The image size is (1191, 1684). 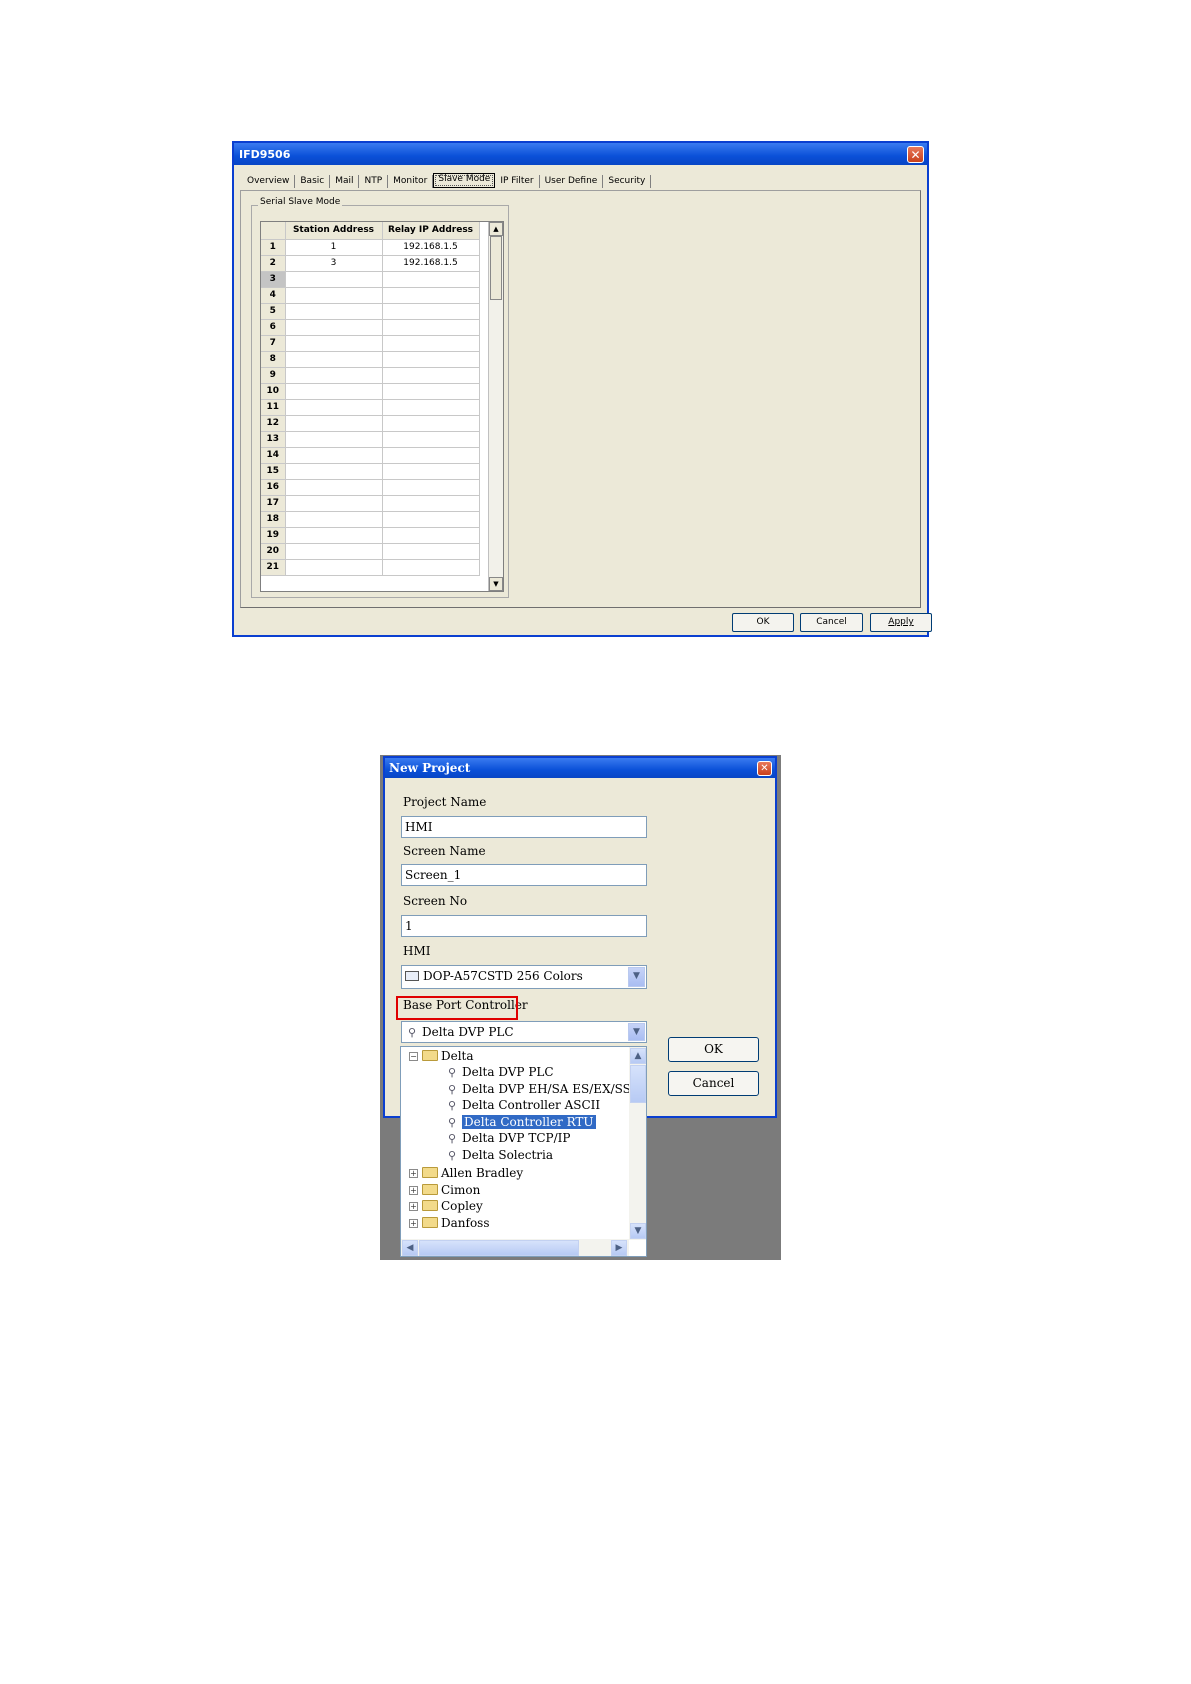 What do you see at coordinates (507, 1138) in the screenshot?
I see `tree-node-controller: ⚲ Delta DVP TCP/IP` at bounding box center [507, 1138].